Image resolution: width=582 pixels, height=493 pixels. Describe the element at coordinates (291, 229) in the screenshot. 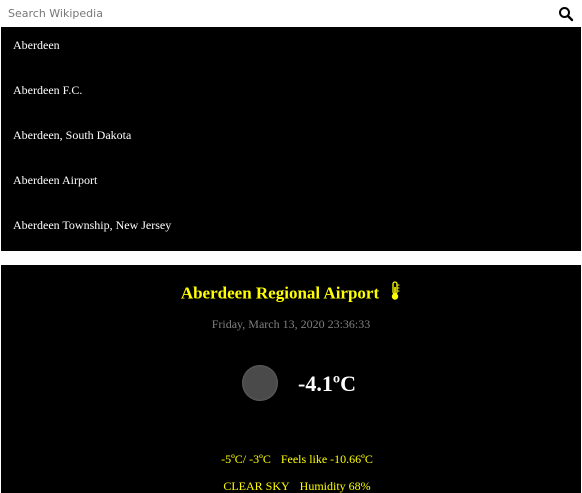

I see `suggestion-item: Aberdeen Township, New Jersey` at that location.